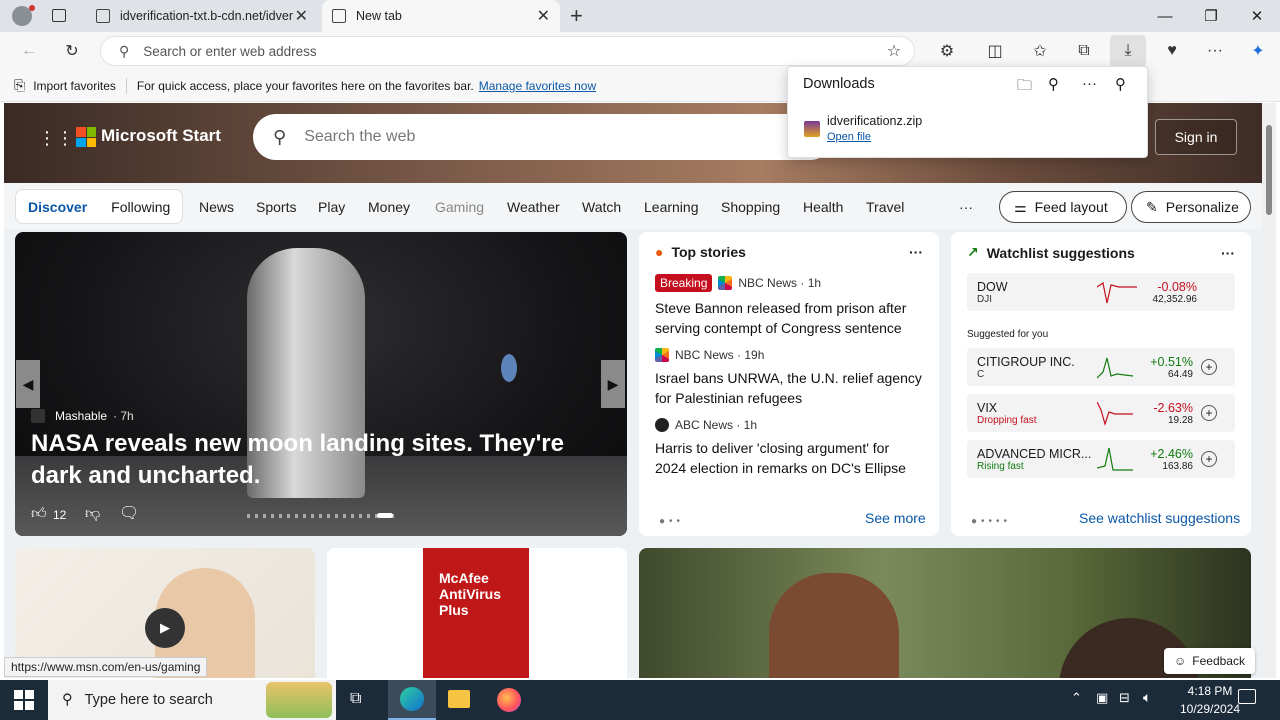 Image resolution: width=1280 pixels, height=720 pixels. Describe the element at coordinates (165, 628) in the screenshot. I see `play-icon: ▶` at that location.